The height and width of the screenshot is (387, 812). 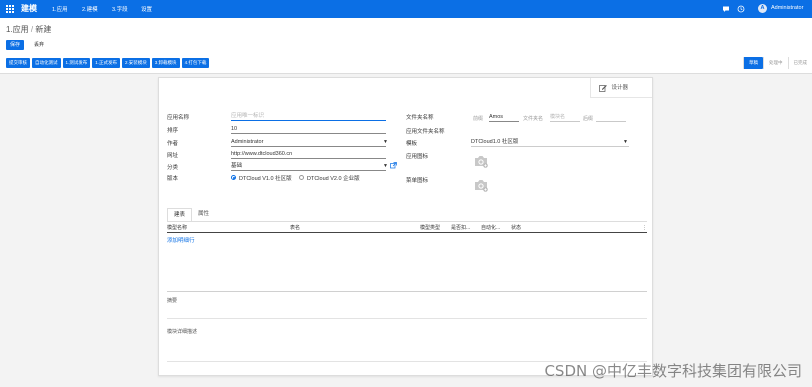 I want to click on category-label: 分类, so click(x=173, y=168).